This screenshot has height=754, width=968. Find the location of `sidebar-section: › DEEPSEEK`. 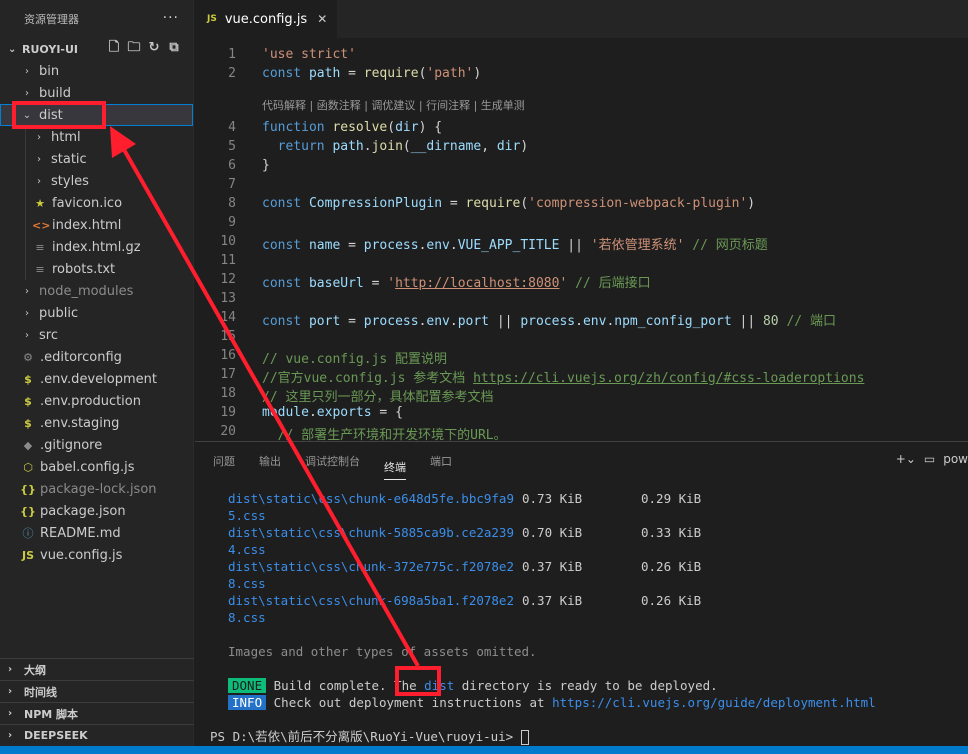

sidebar-section: › DEEPSEEK is located at coordinates (97, 735).